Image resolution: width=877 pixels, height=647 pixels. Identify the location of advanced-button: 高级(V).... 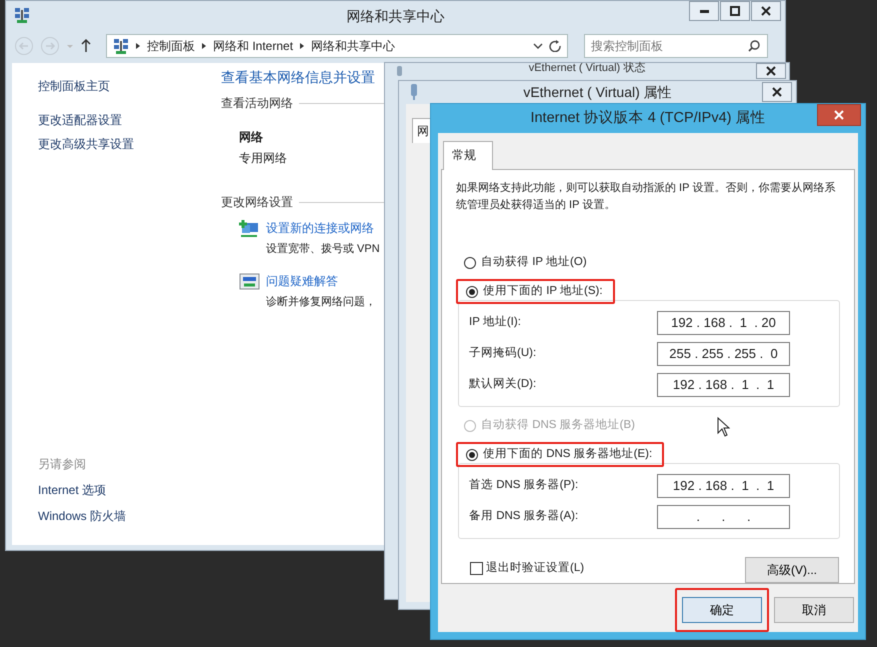
(792, 570).